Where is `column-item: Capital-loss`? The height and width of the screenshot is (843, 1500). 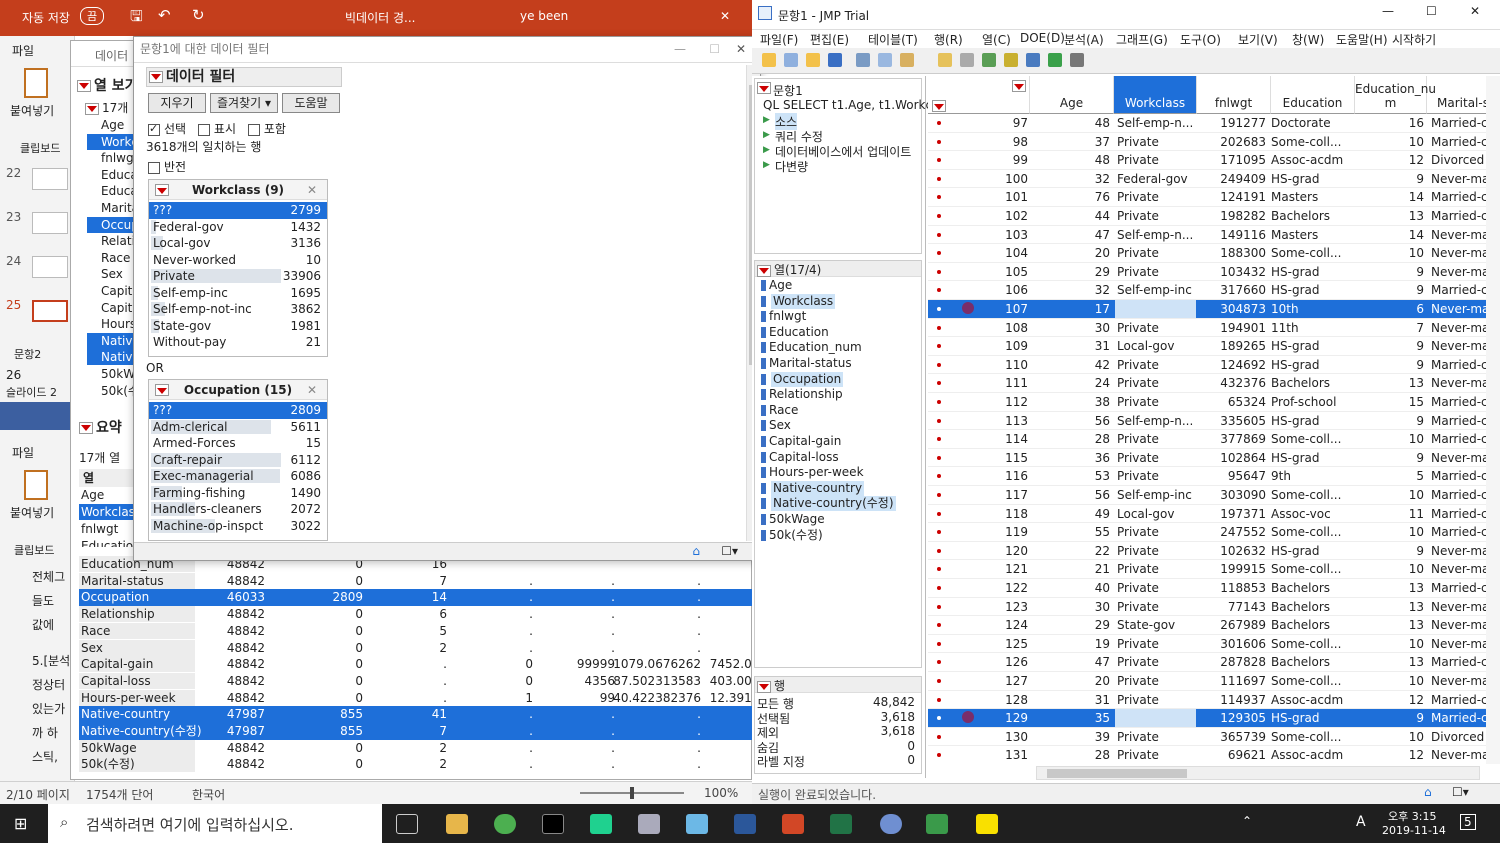 column-item: Capital-loss is located at coordinates (804, 457).